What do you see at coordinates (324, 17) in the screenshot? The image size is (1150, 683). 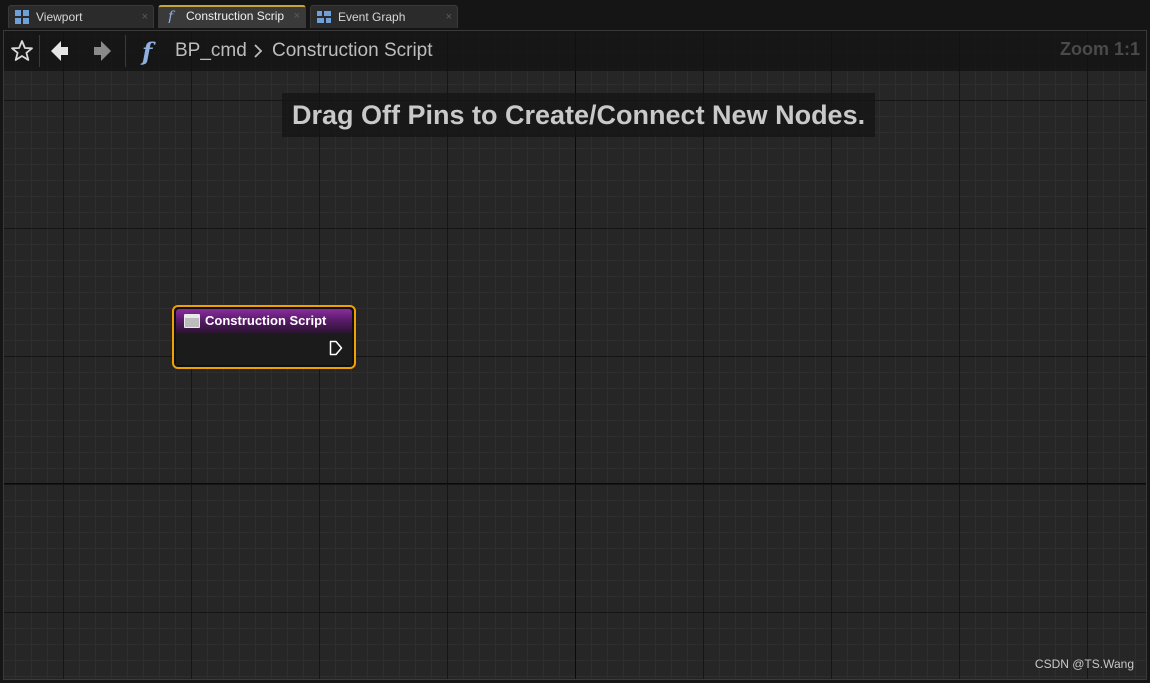 I see `graph-icon` at bounding box center [324, 17].